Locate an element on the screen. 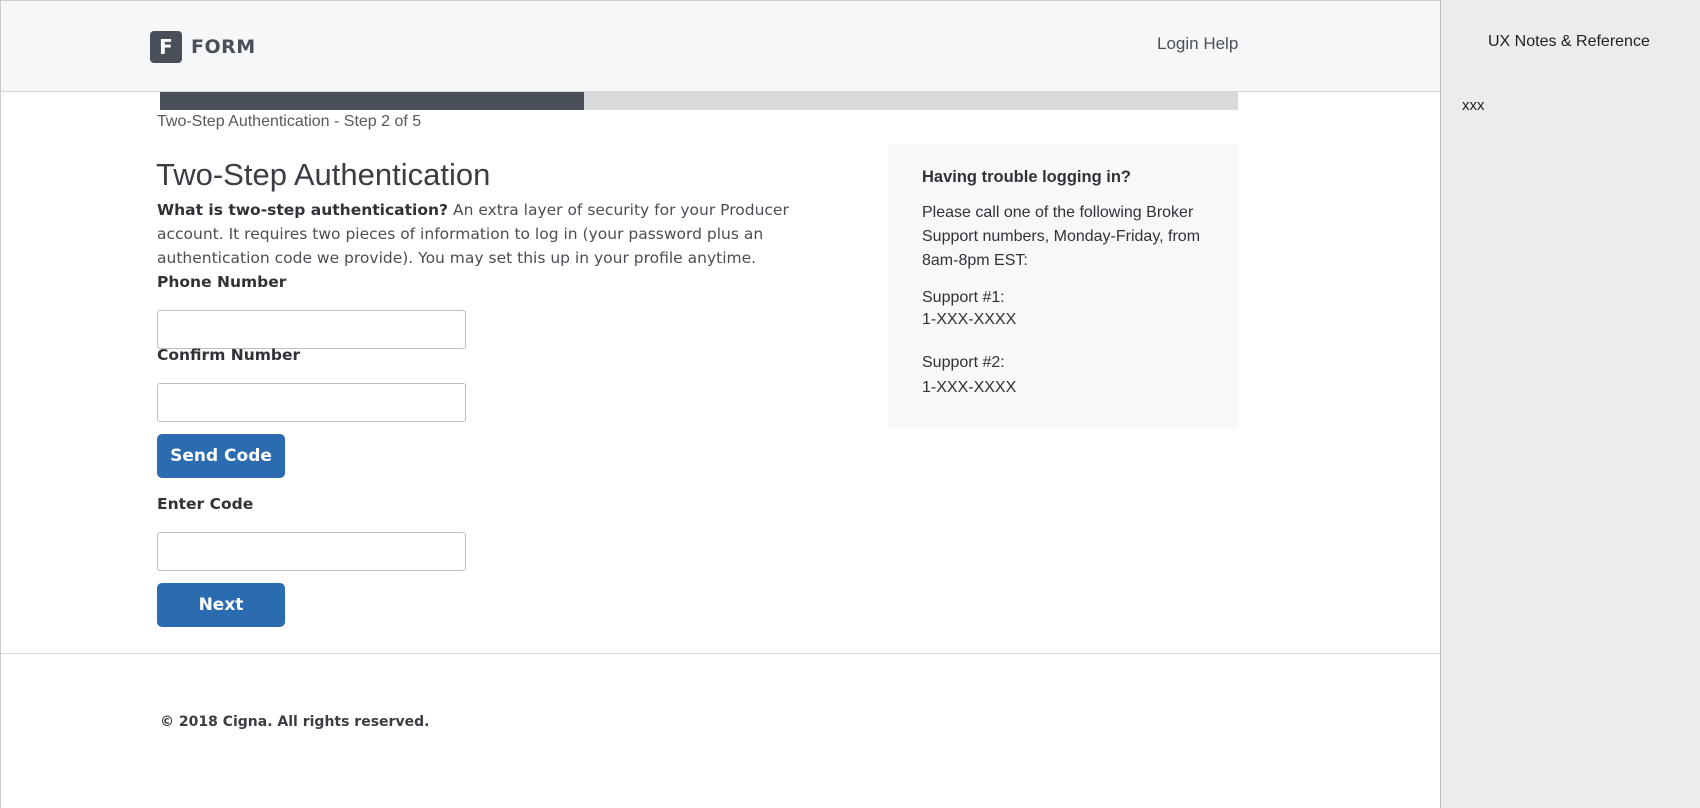 The image size is (1700, 808). enter-code-label: Enter Code is located at coordinates (205, 504).